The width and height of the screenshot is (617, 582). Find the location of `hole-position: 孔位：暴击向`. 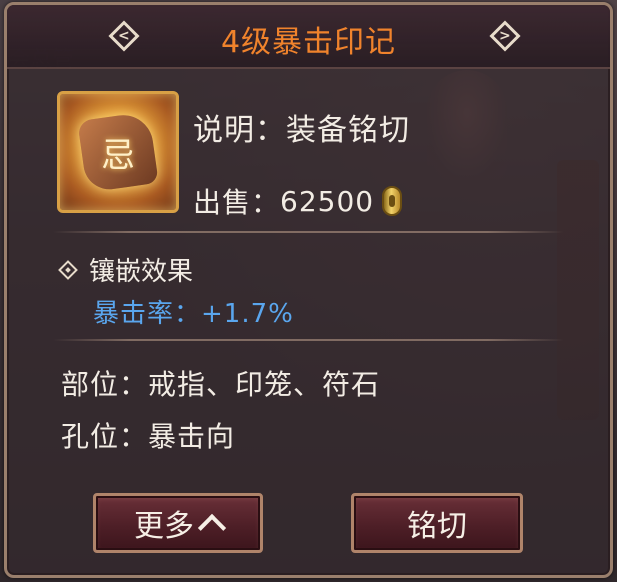

hole-position: 孔位：暴击向 is located at coordinates (148, 436).